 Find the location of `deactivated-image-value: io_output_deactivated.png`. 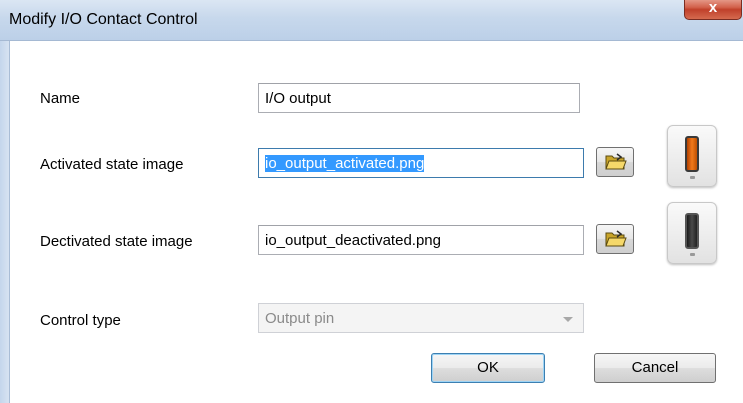

deactivated-image-value: io_output_deactivated.png is located at coordinates (353, 240).